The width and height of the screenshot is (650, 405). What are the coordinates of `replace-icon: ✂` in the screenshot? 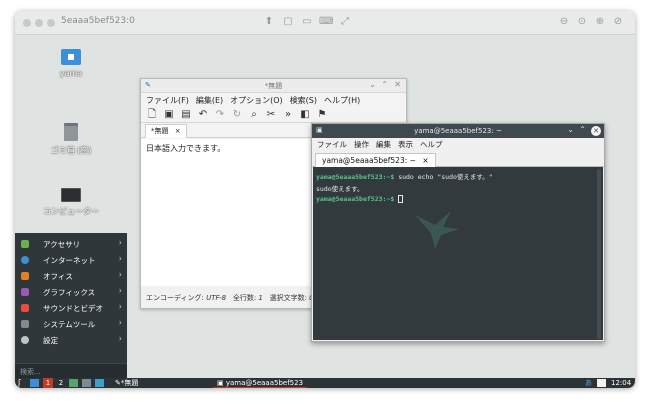 It's located at (271, 115).